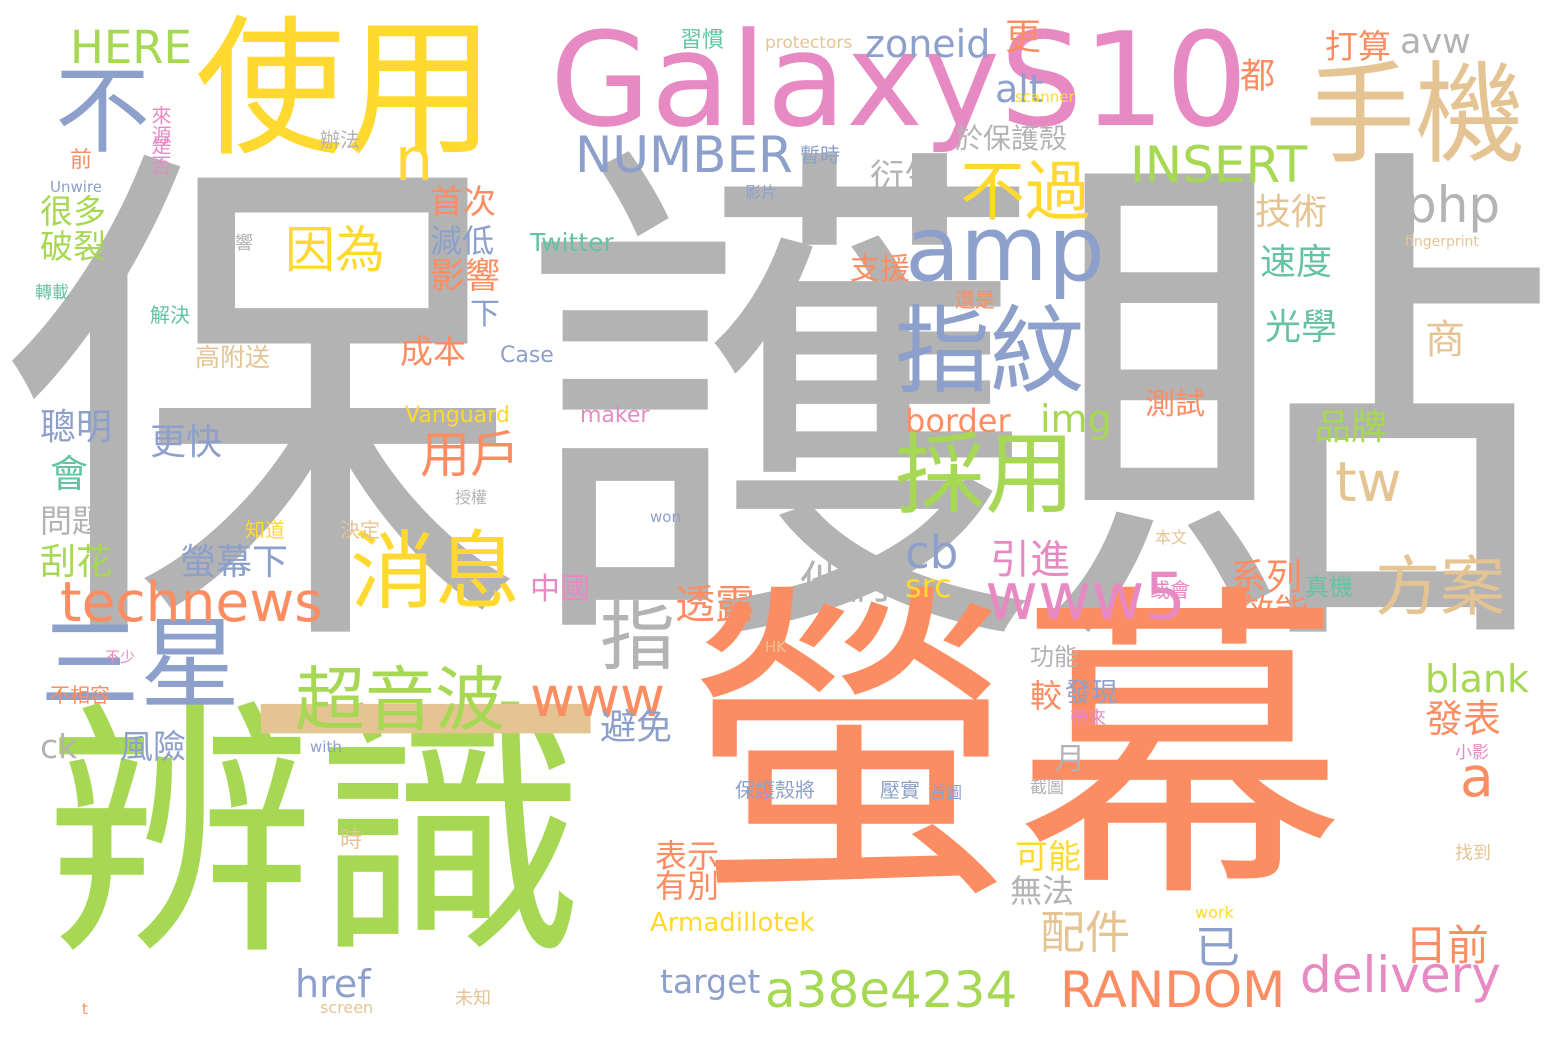 The height and width of the screenshot is (1052, 1548). I want to click on cloud-word: 已, so click(1218, 947).